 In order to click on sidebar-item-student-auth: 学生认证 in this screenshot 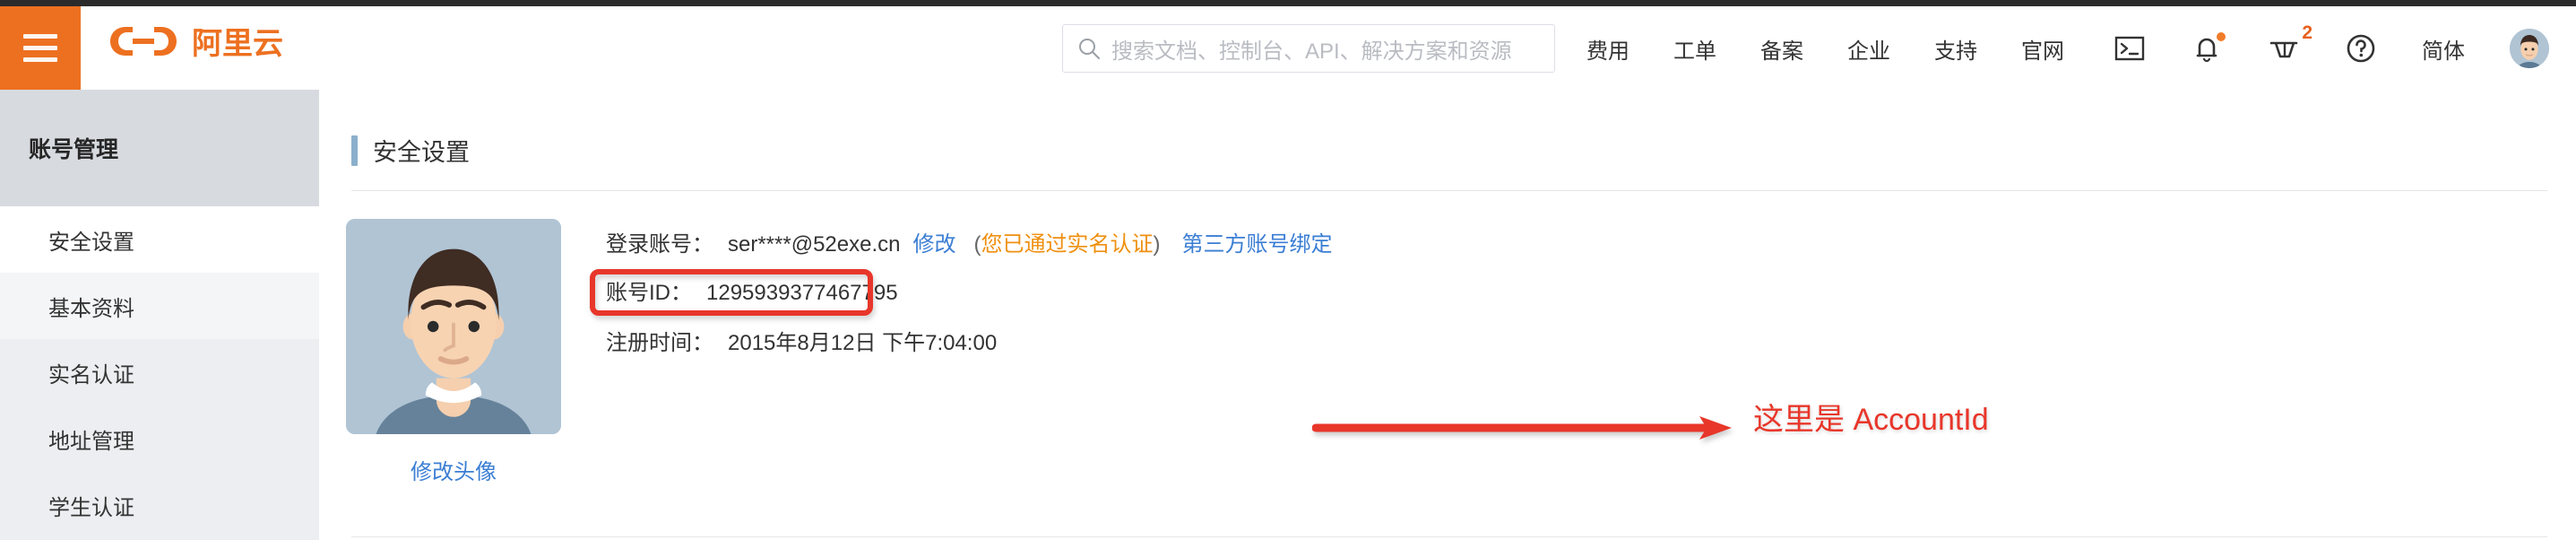, I will do `click(159, 505)`.